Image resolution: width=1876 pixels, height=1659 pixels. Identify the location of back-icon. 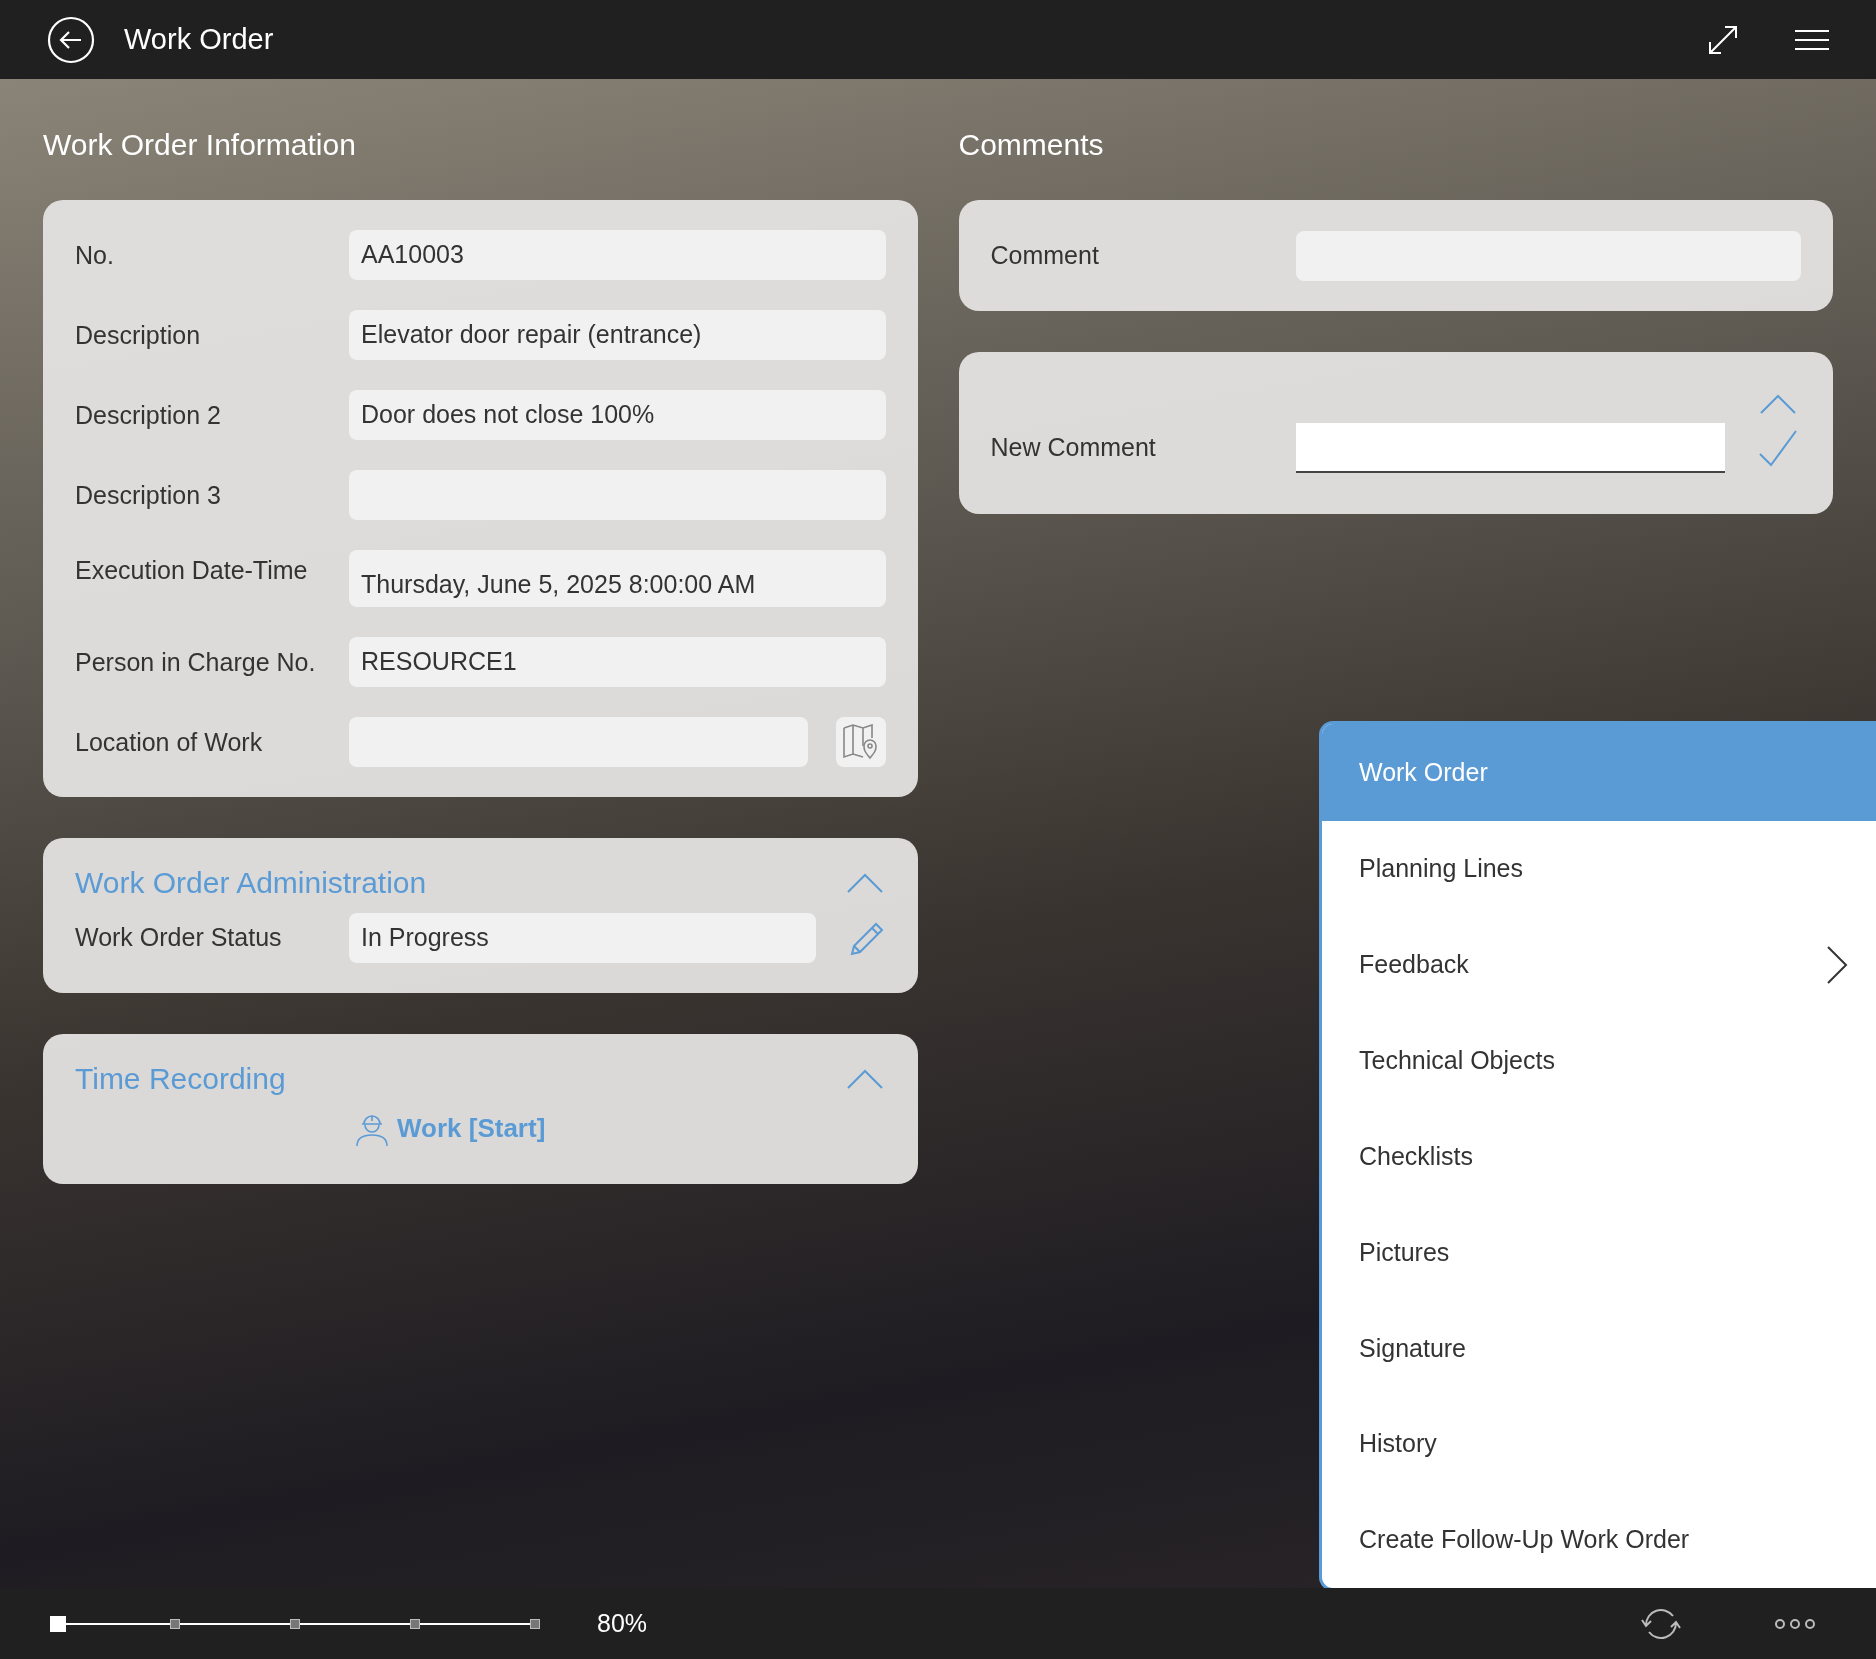
(71, 39).